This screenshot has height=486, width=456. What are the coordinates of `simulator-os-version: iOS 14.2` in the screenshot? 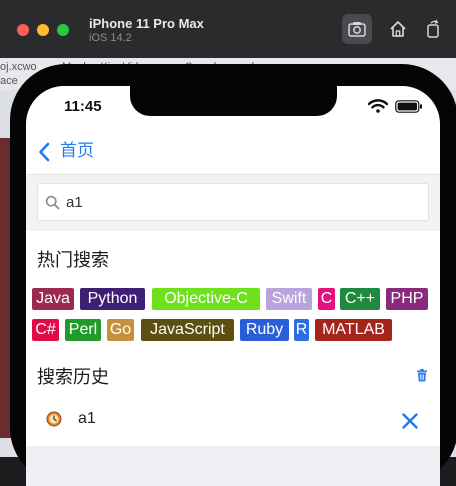 It's located at (110, 38).